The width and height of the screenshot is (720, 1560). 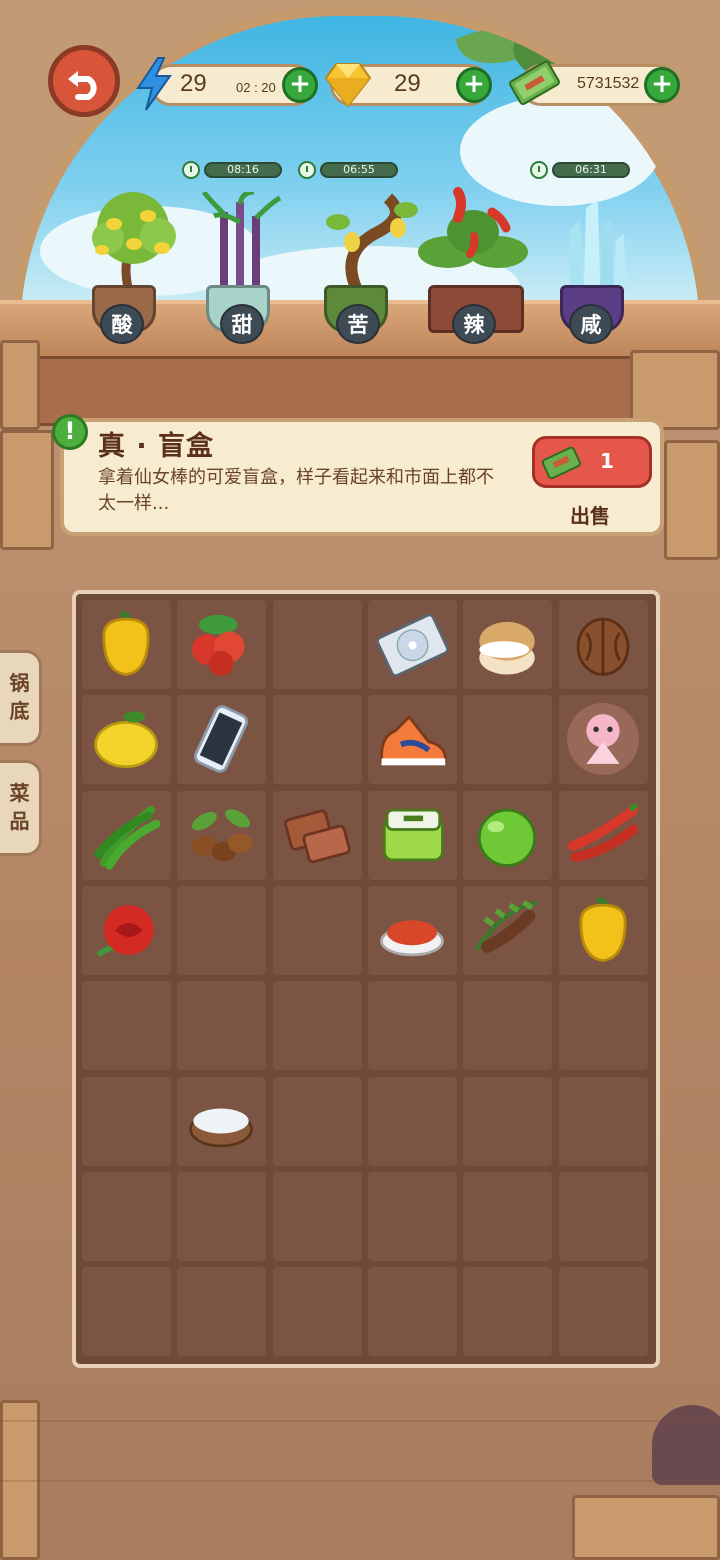 What do you see at coordinates (242, 242) in the screenshot?
I see `sugarcane-icon` at bounding box center [242, 242].